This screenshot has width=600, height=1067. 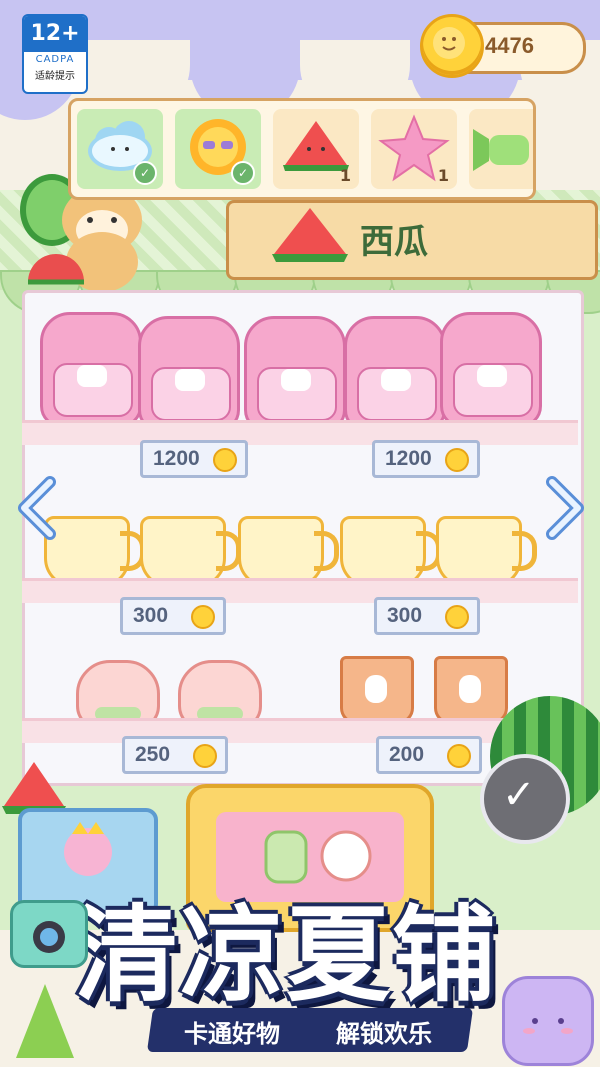 I want to click on category-banner: 西瓜, so click(x=412, y=240).